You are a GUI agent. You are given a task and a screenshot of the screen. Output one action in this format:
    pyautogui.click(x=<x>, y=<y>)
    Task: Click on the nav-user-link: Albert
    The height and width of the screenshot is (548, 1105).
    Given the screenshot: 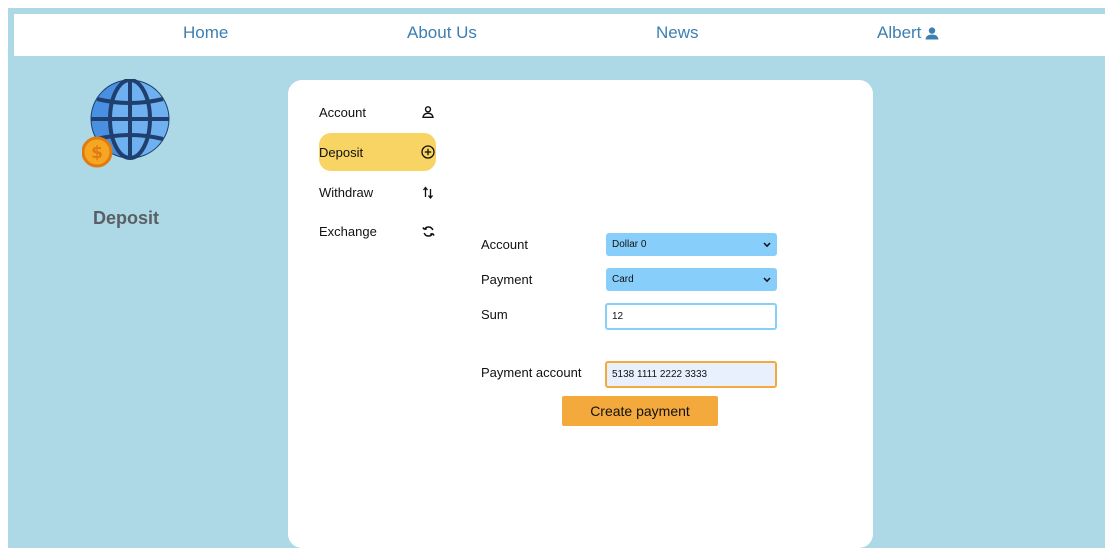 What is the action you would take?
    pyautogui.click(x=908, y=33)
    